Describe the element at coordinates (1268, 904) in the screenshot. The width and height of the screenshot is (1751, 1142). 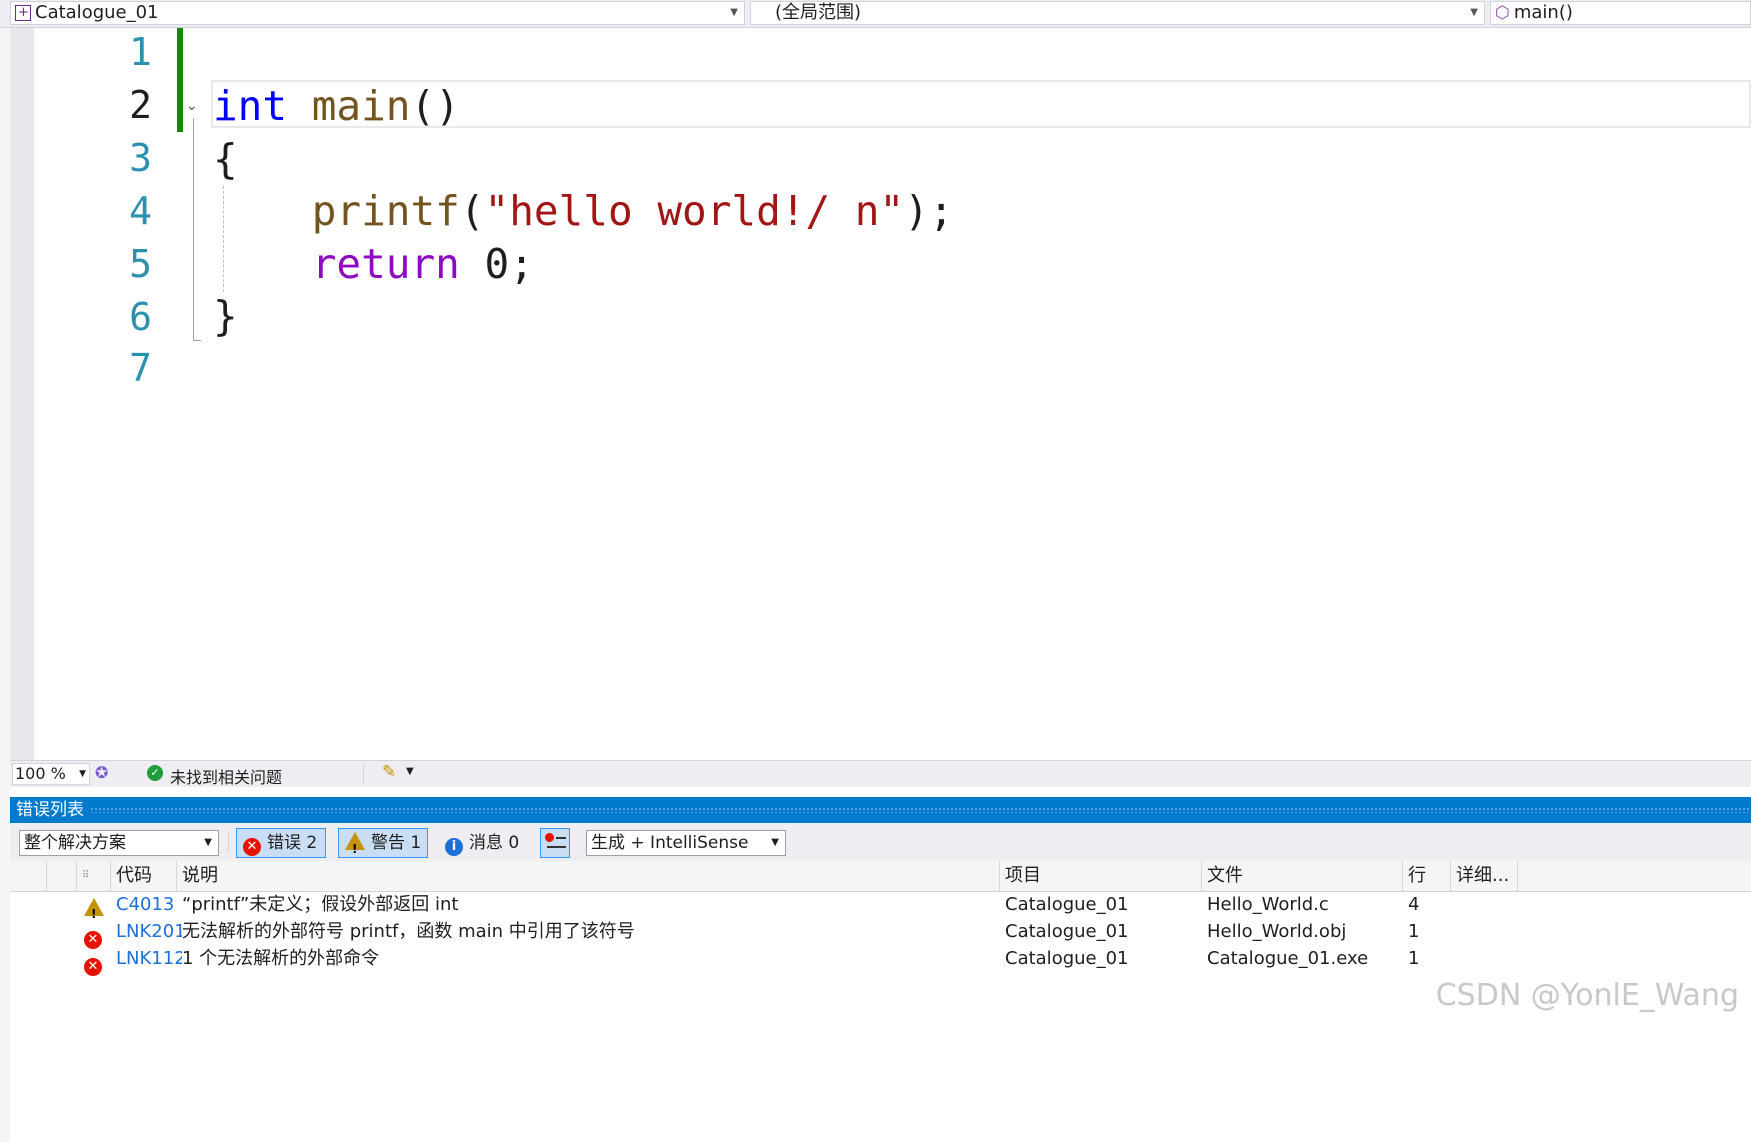
I see `error-file: Hello_World.c` at that location.